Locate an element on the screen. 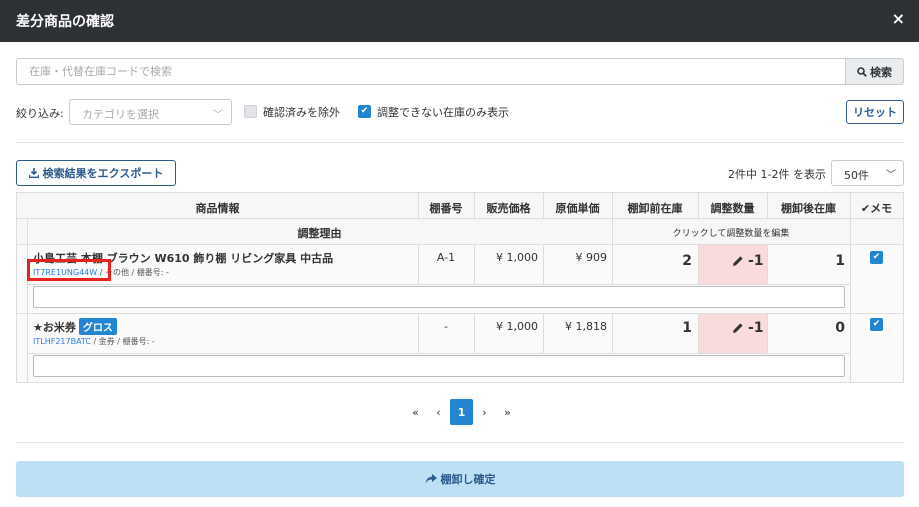 The height and width of the screenshot is (507, 919). header-stock-after: 棚卸後在庫 is located at coordinates (808, 208).